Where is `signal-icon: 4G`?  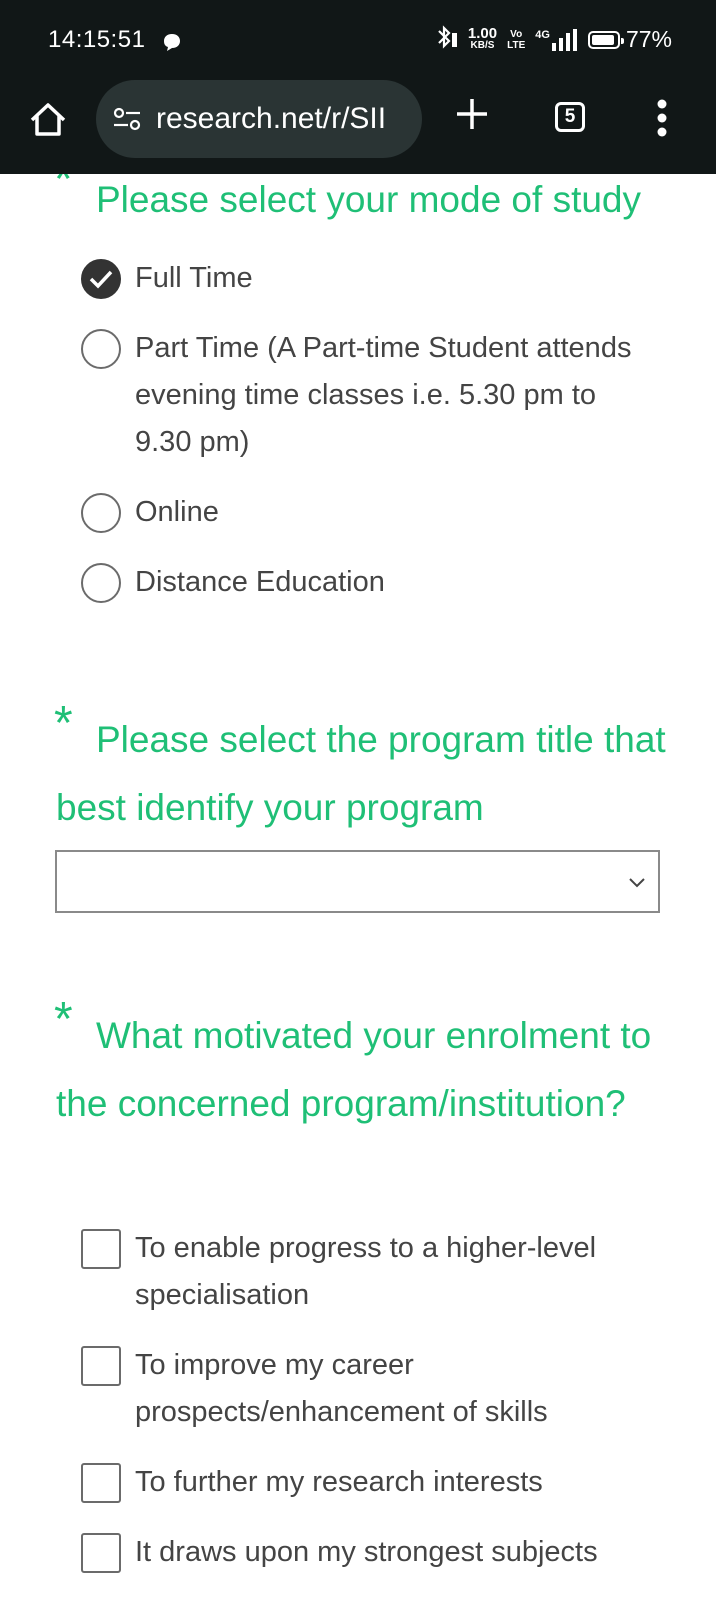
signal-icon: 4G is located at coordinates (556, 39).